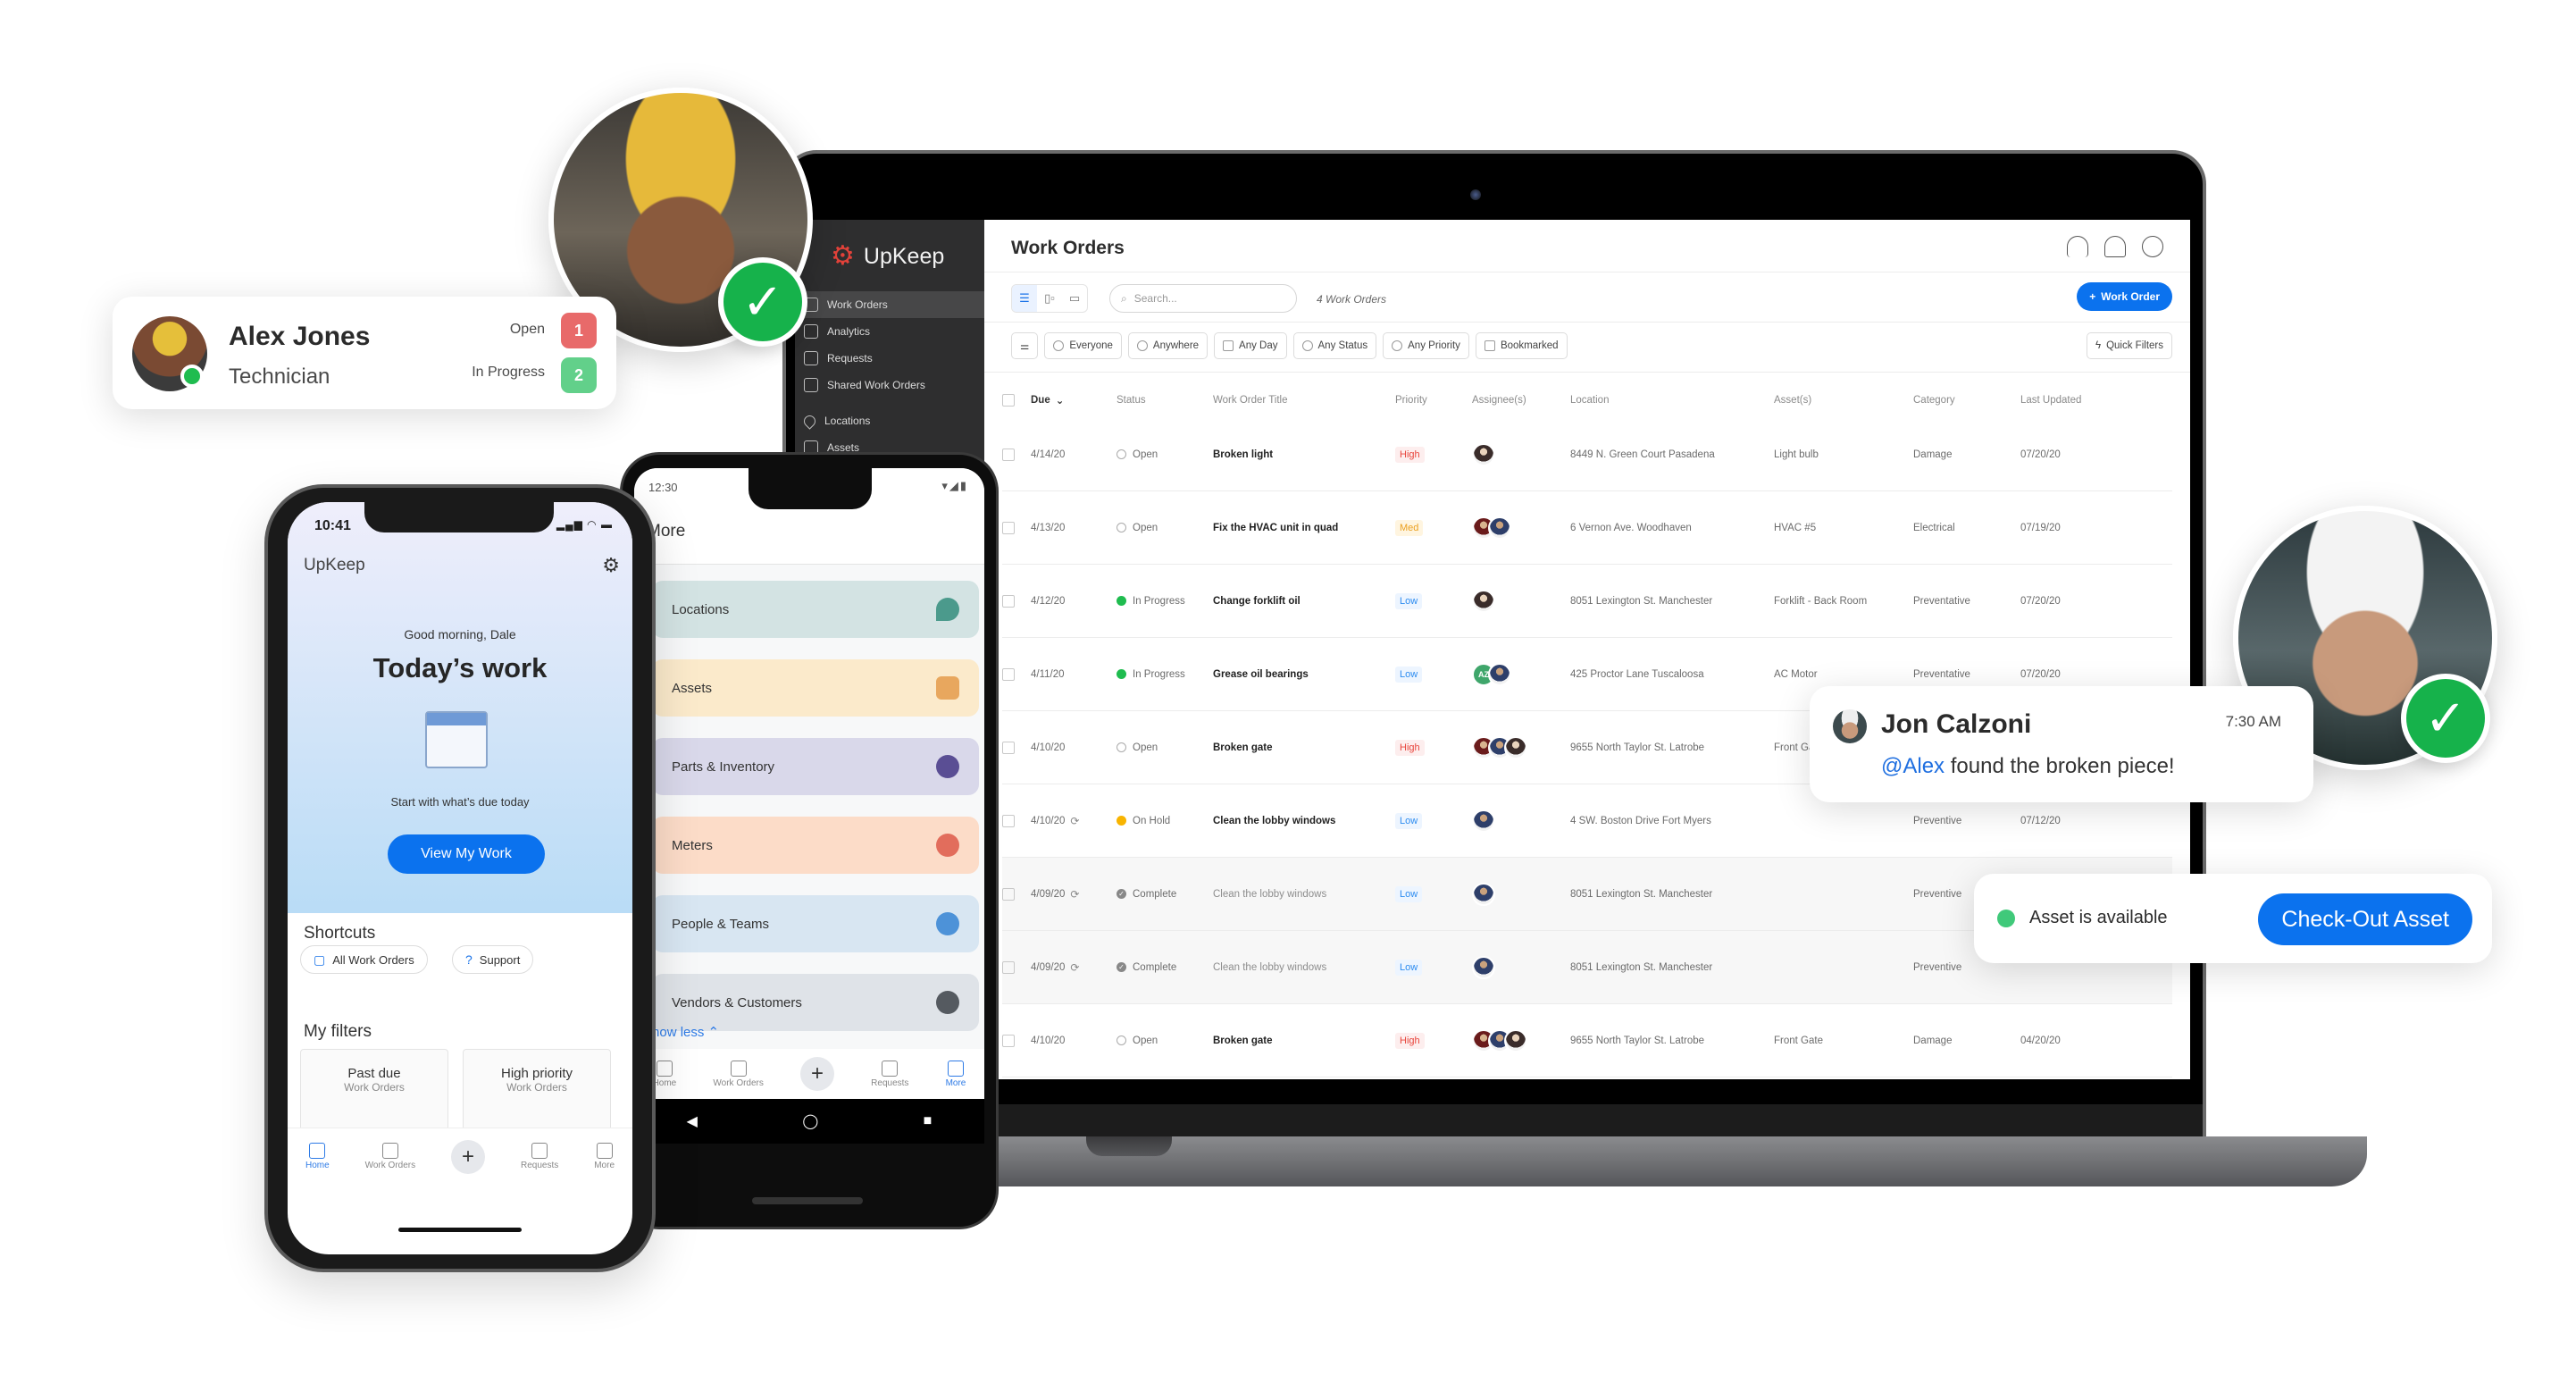 This screenshot has width=2576, height=1375. Describe the element at coordinates (1304, 528) in the screenshot. I see `work-order-title: Fix the HVAC unit in quad` at that location.